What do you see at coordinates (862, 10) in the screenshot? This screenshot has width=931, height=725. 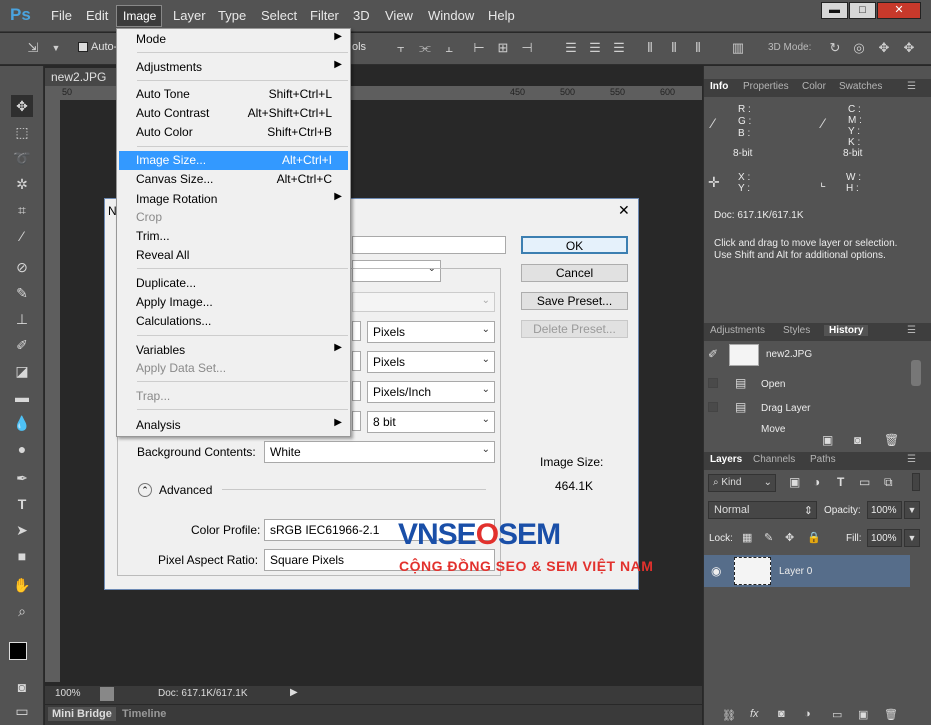 I see `restore-button: □` at bounding box center [862, 10].